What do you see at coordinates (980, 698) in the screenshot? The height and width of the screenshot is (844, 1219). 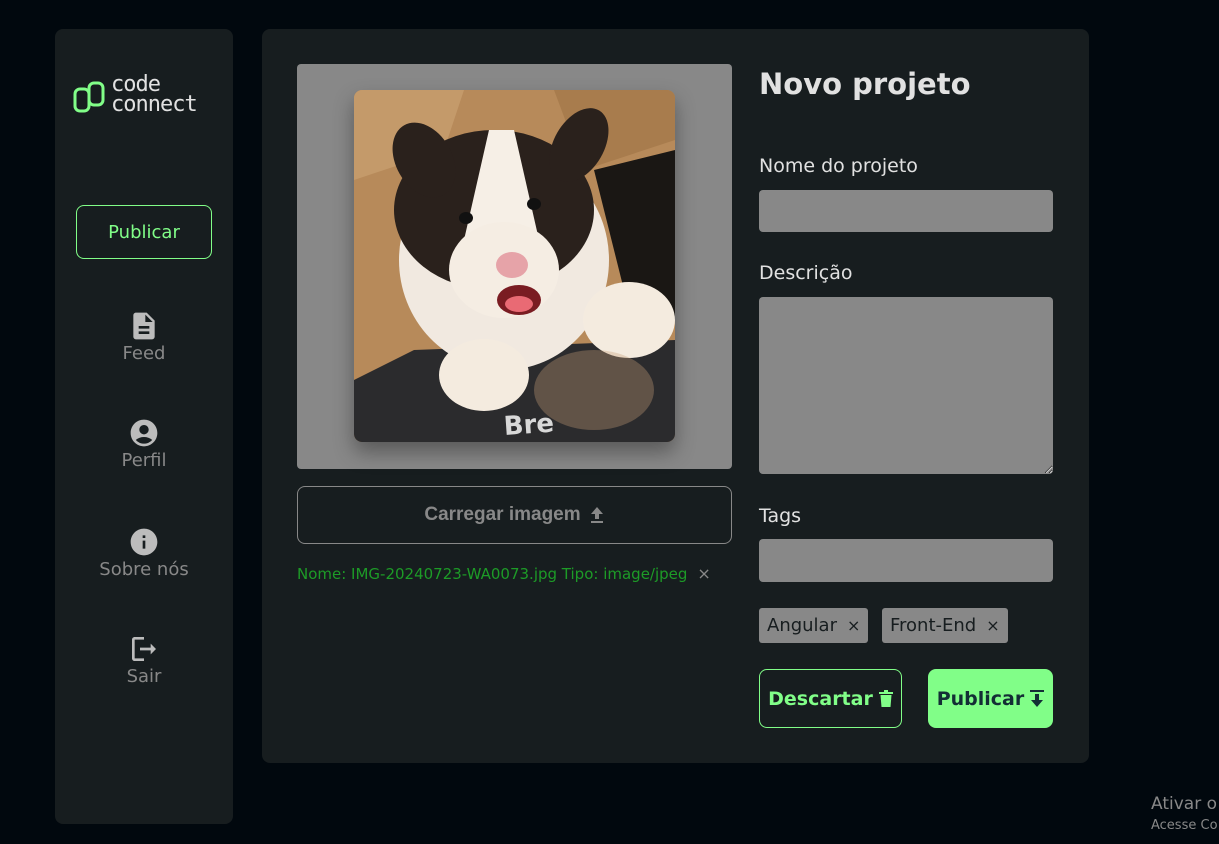 I see `publish-label: Publicar` at bounding box center [980, 698].